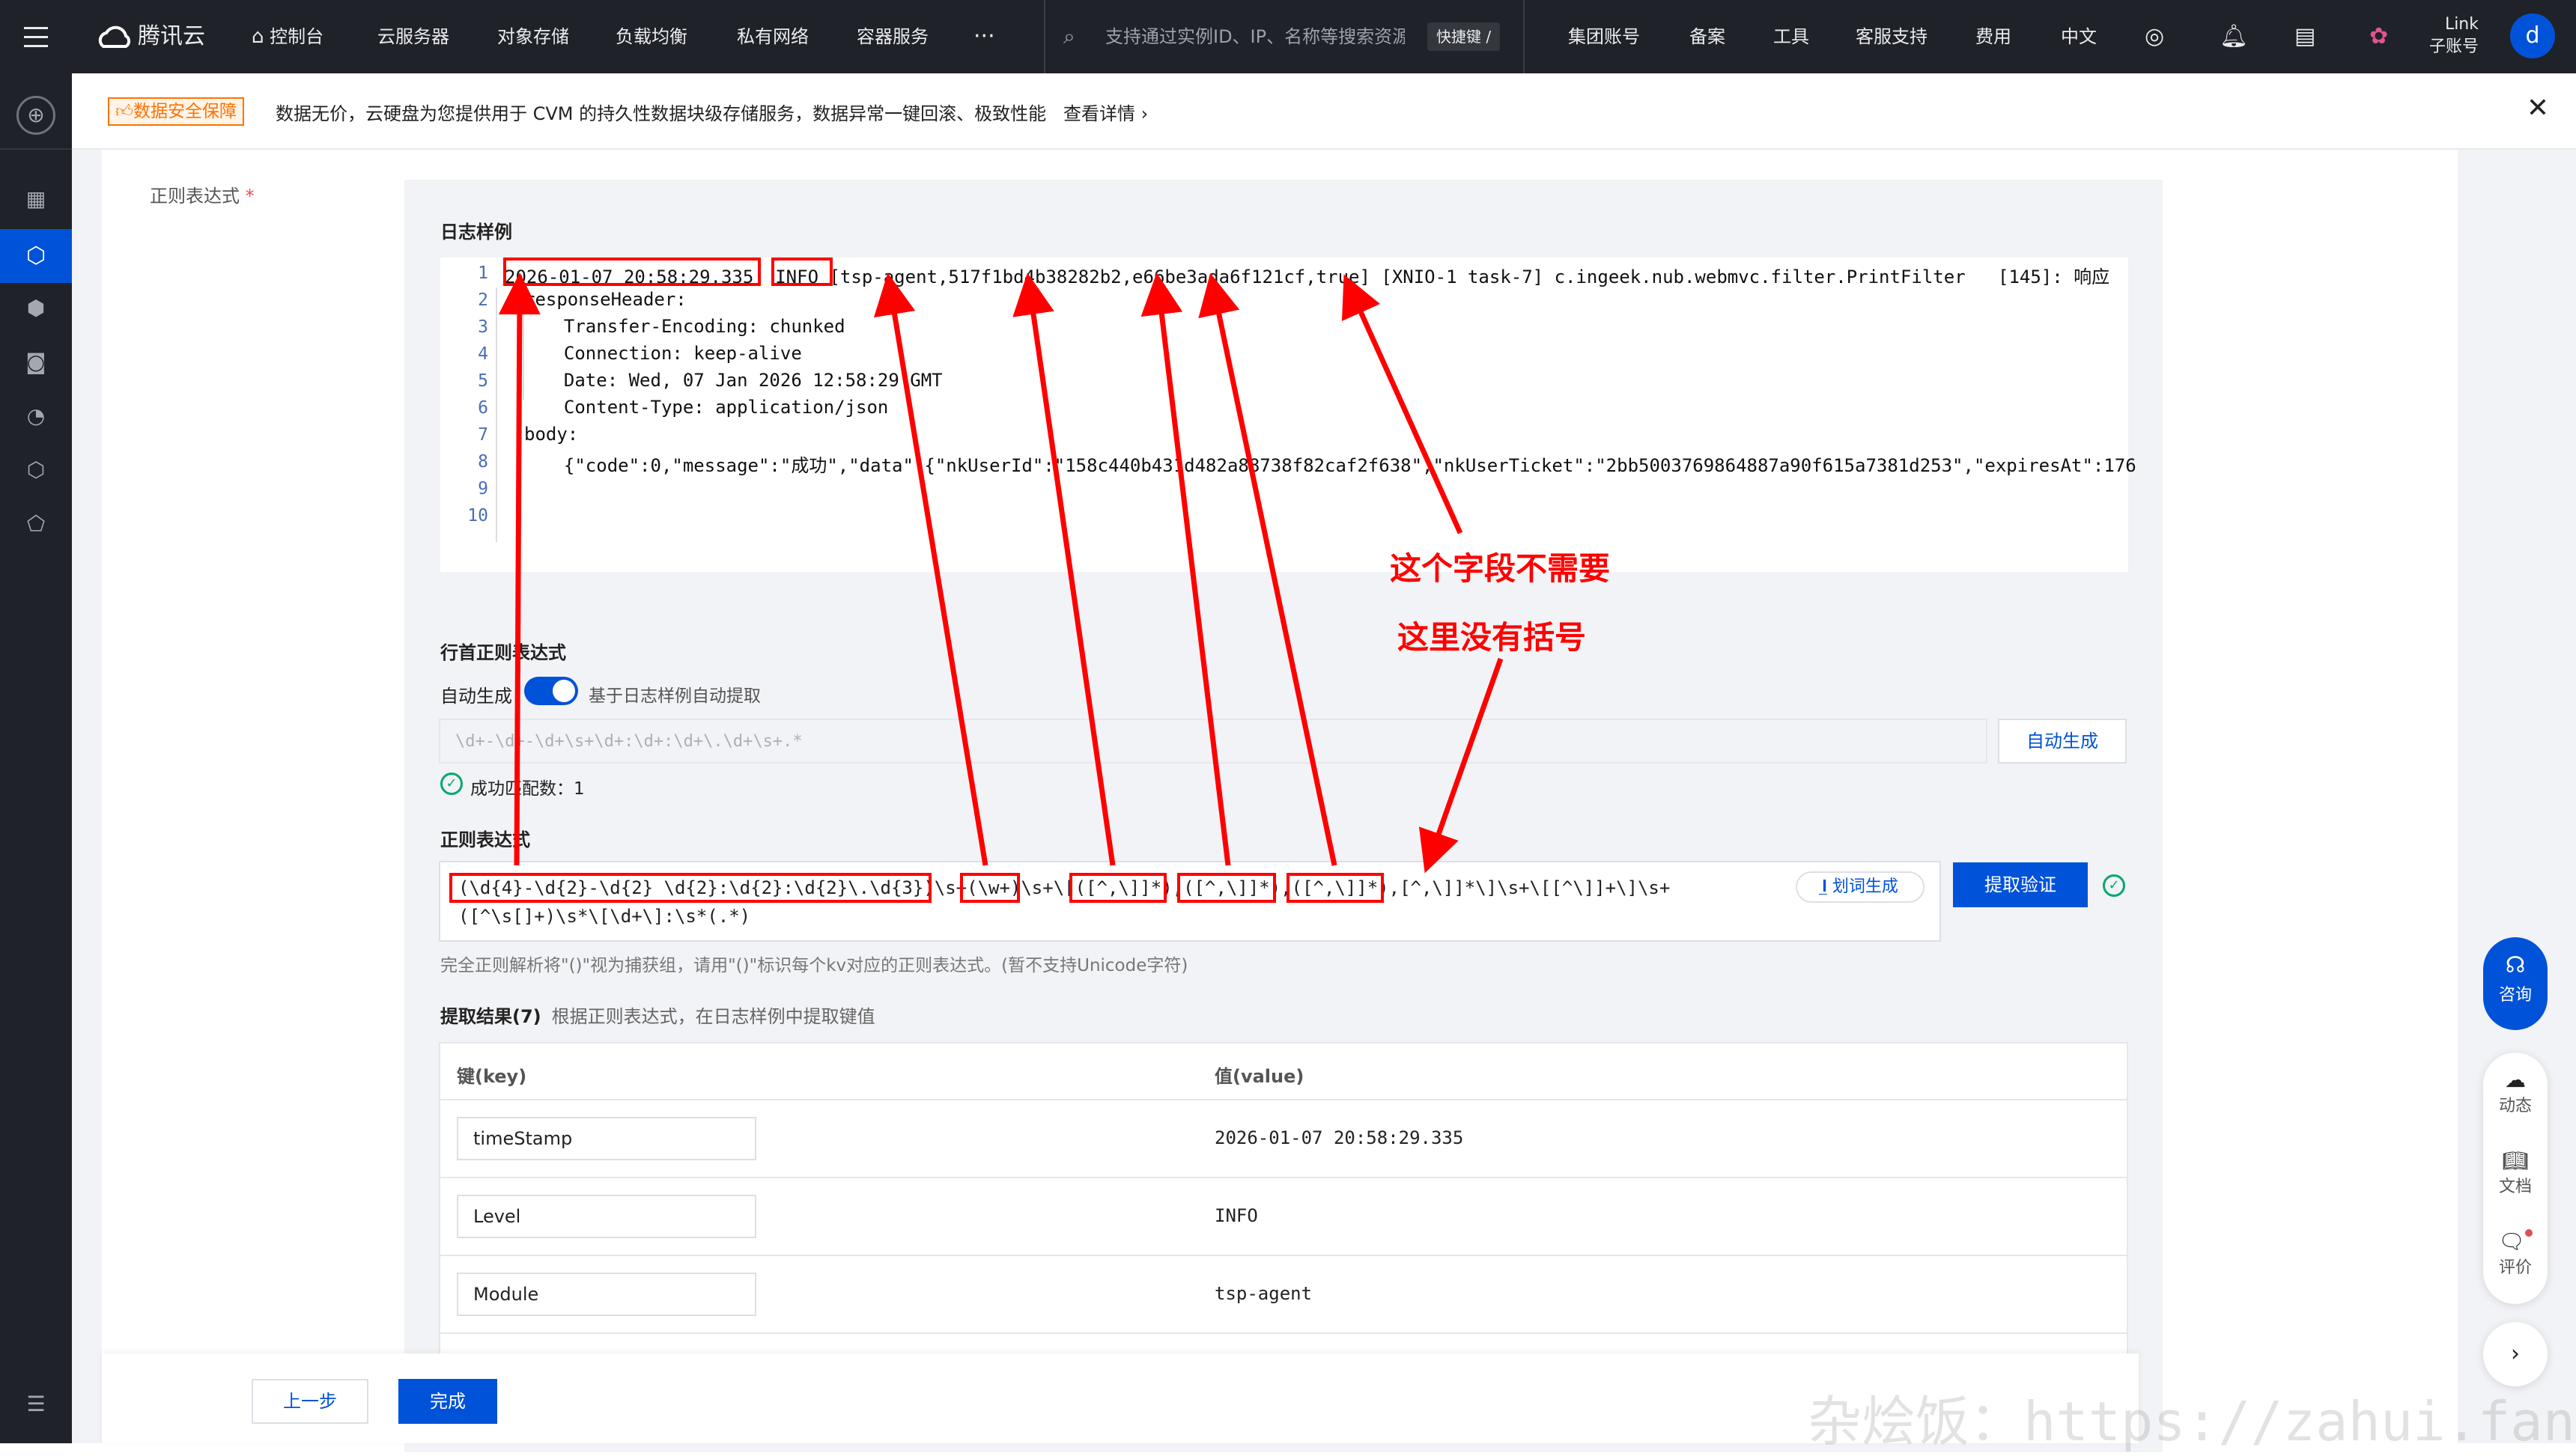 This screenshot has width=2576, height=1456. What do you see at coordinates (35, 308) in the screenshot?
I see `box-icon: ⬢` at bounding box center [35, 308].